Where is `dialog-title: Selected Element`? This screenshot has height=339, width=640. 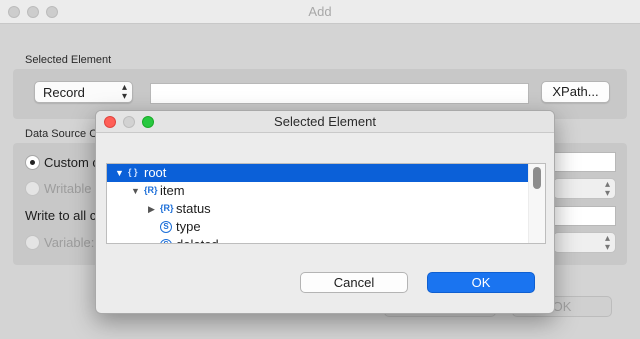 dialog-title: Selected Element is located at coordinates (325, 121).